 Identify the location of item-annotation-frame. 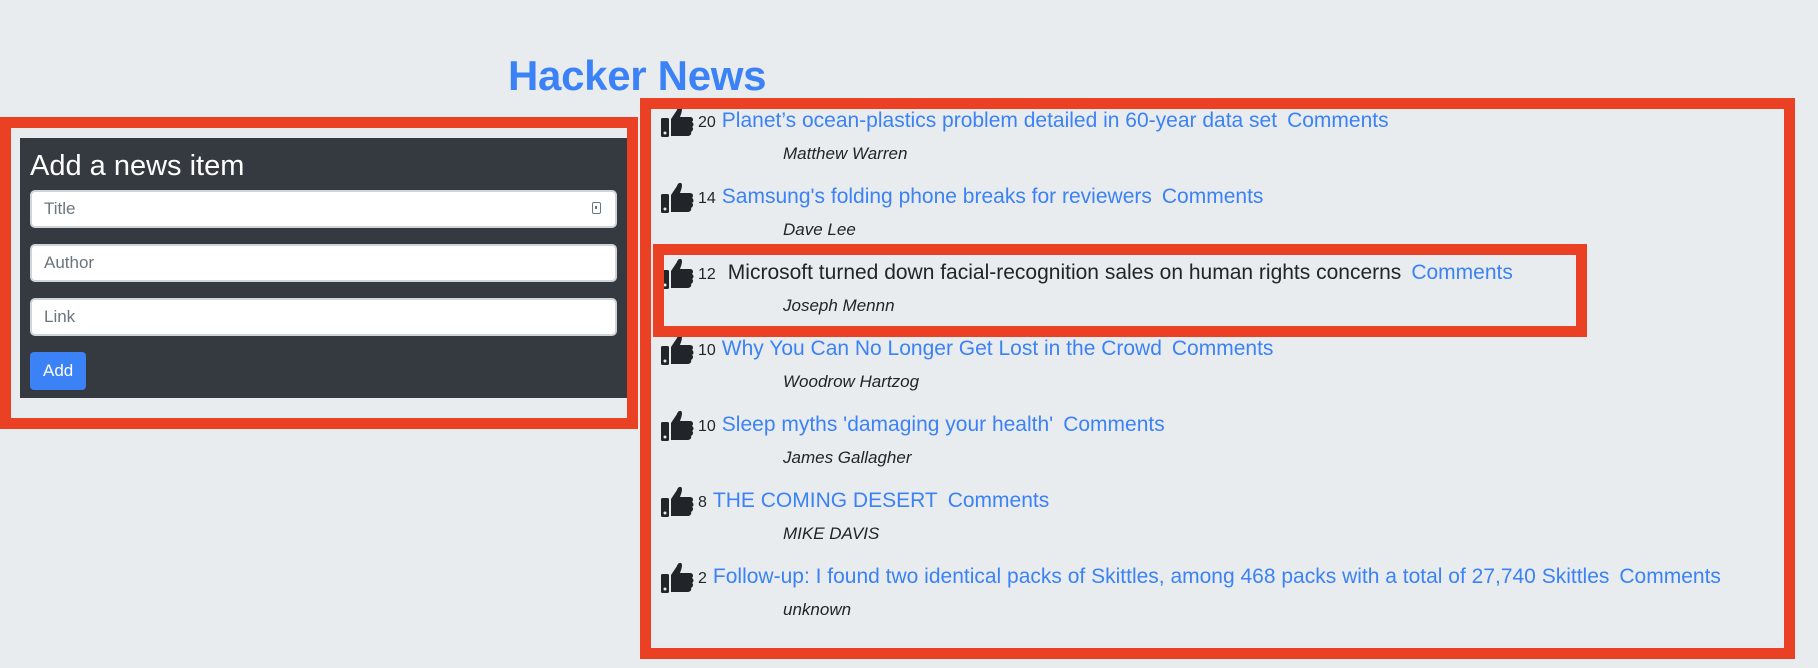
(1120, 290).